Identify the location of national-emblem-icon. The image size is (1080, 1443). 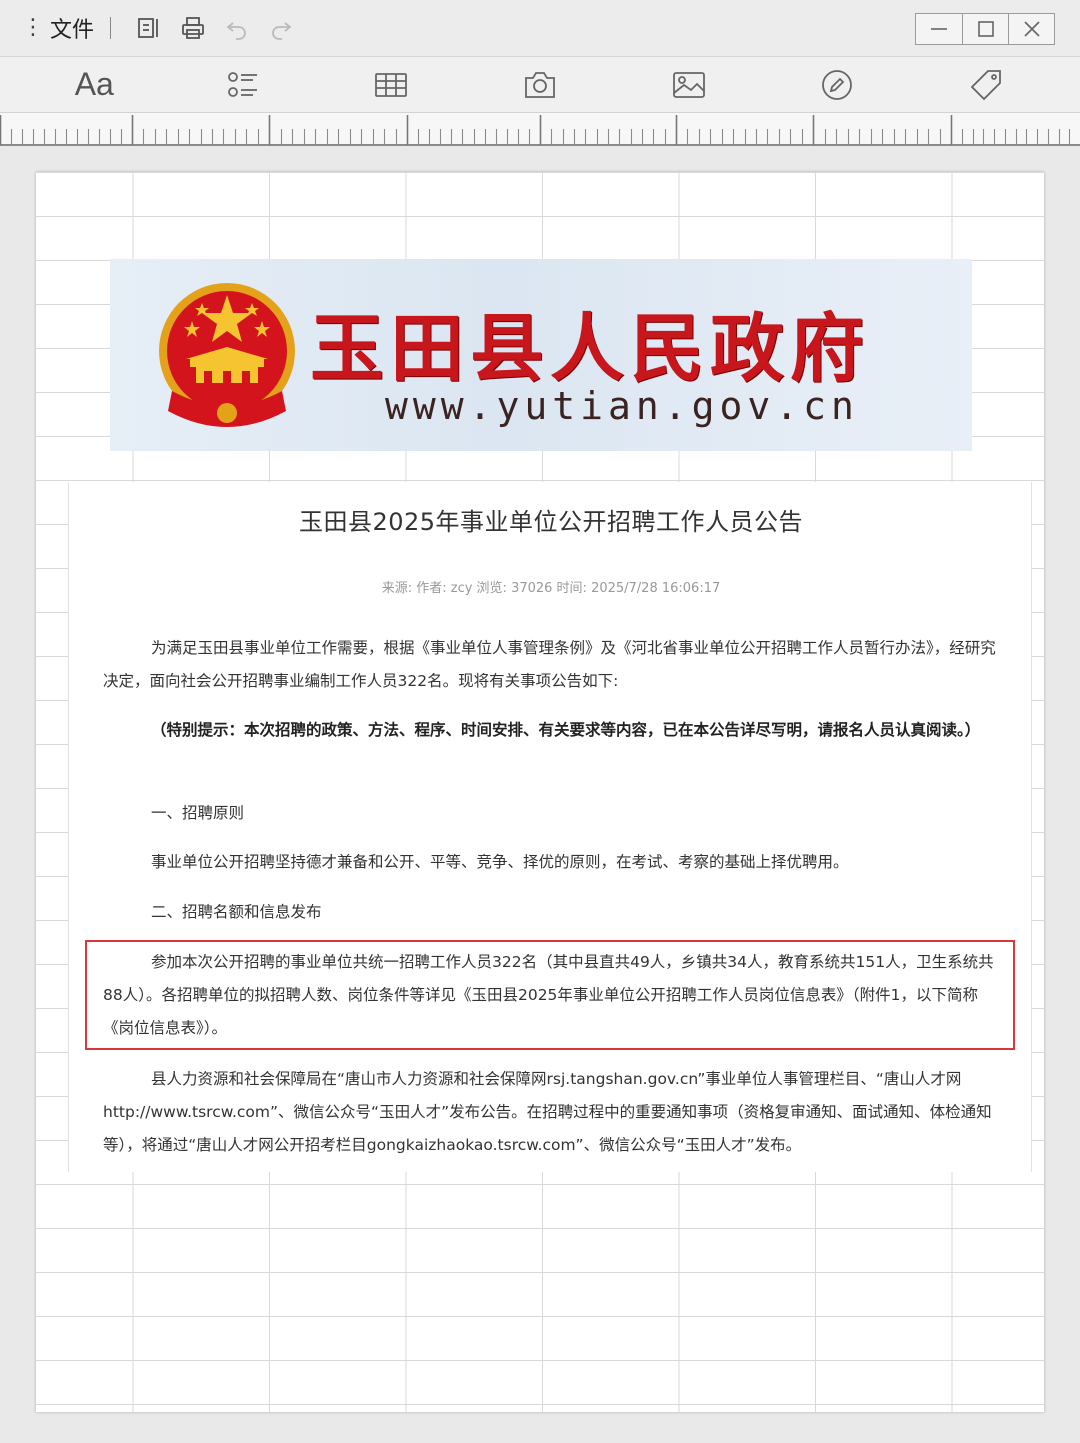
(227, 355).